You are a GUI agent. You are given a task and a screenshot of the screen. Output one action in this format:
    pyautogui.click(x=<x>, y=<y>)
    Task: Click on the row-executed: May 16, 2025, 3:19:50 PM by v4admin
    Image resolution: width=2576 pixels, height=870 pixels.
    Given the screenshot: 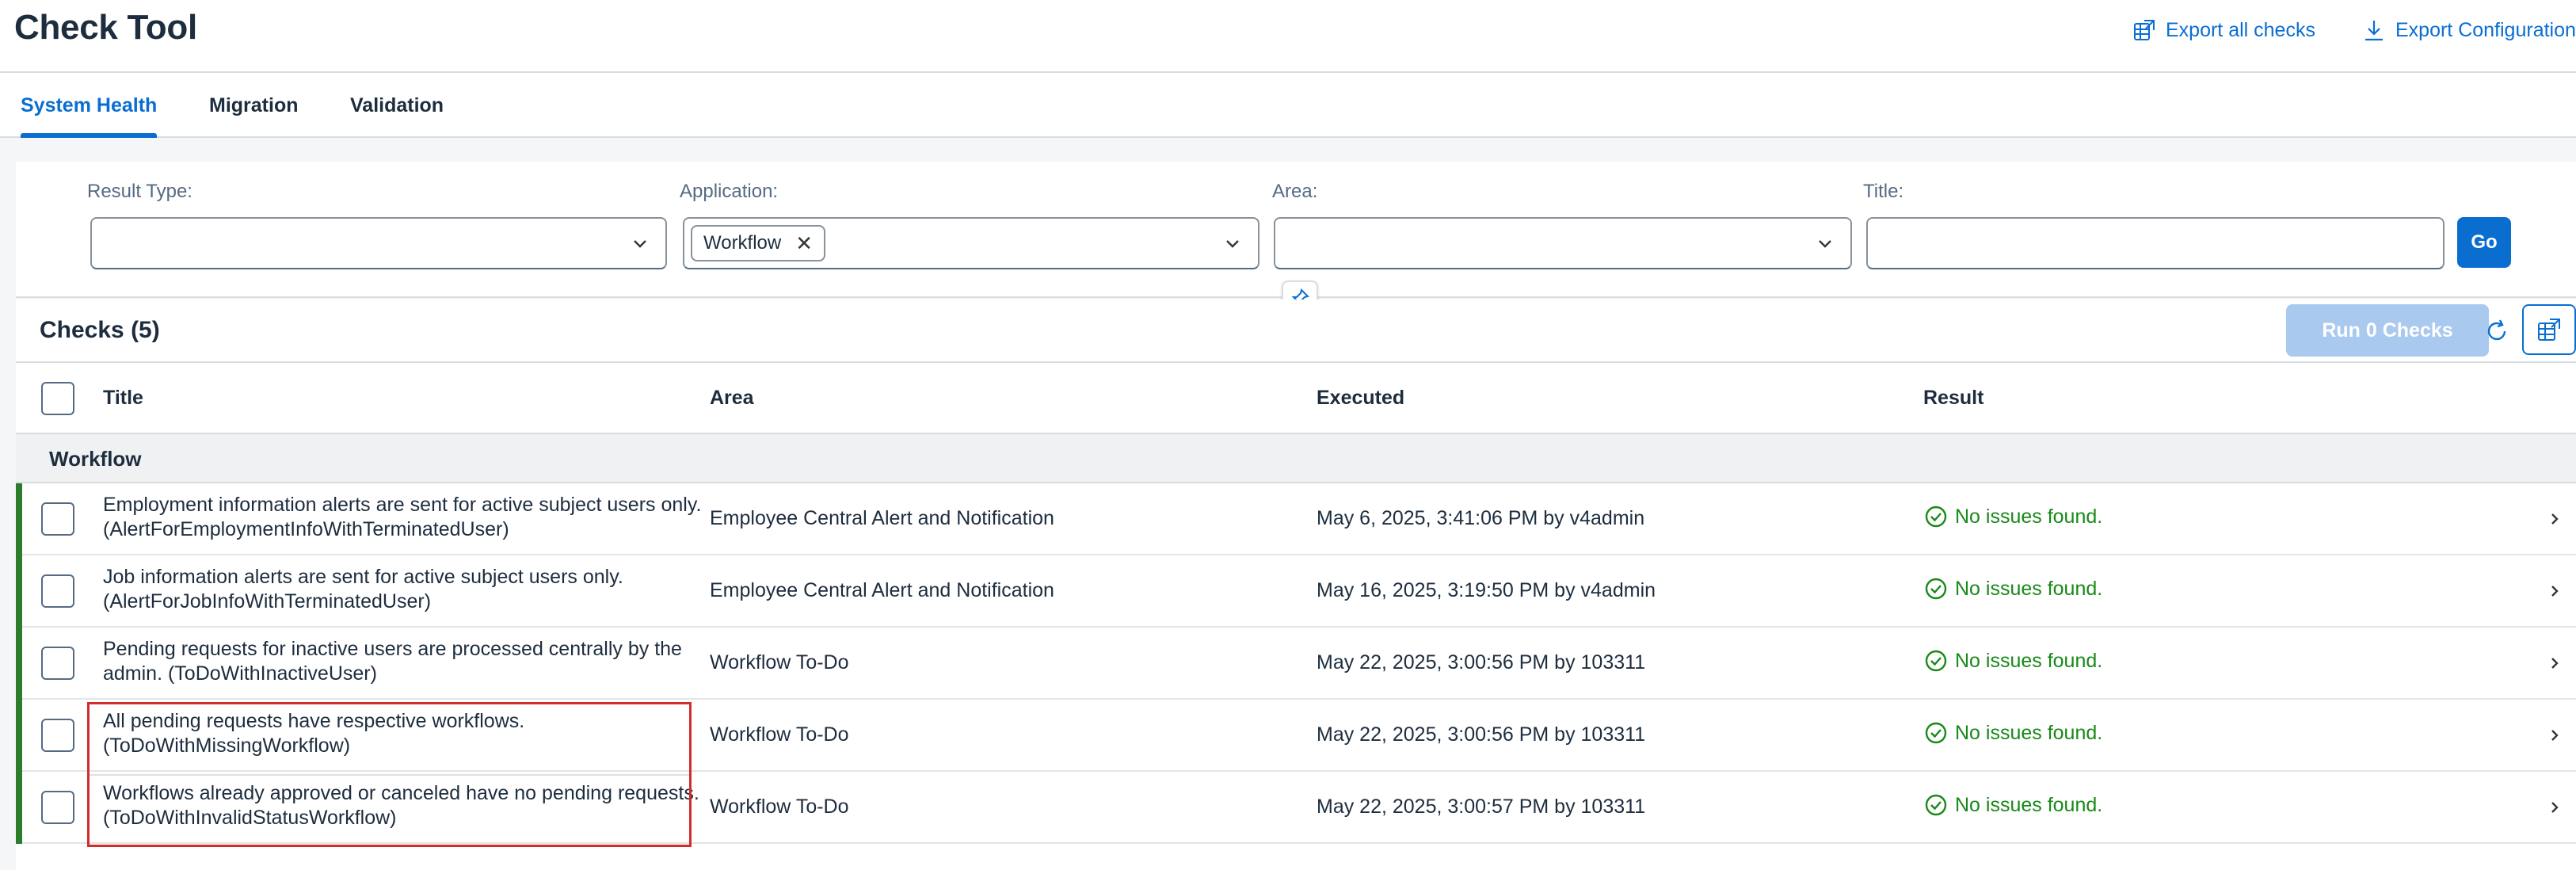 What is the action you would take?
    pyautogui.click(x=1487, y=590)
    